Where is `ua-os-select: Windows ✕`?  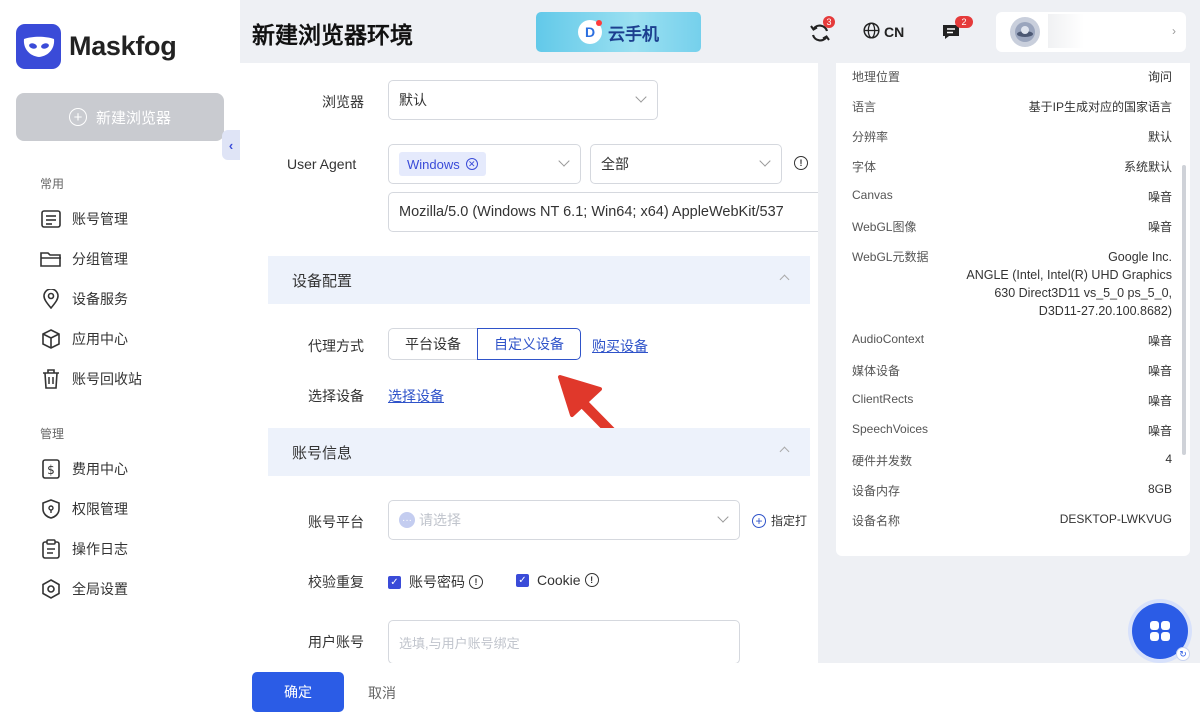 ua-os-select: Windows ✕ is located at coordinates (484, 164).